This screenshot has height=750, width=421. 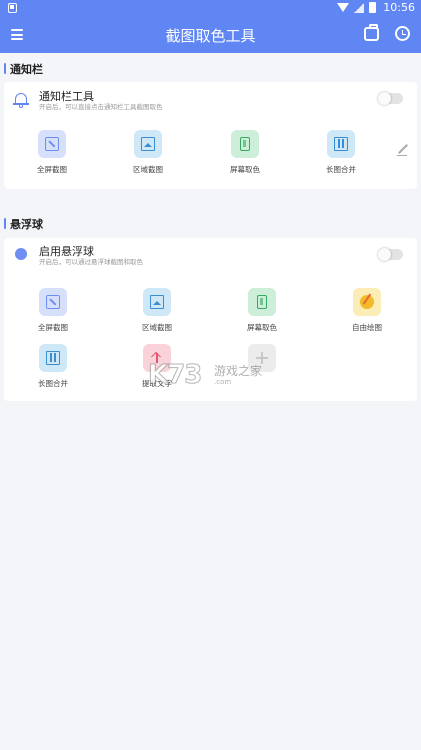 I want to click on notification-tool-toggle, so click(x=390, y=98).